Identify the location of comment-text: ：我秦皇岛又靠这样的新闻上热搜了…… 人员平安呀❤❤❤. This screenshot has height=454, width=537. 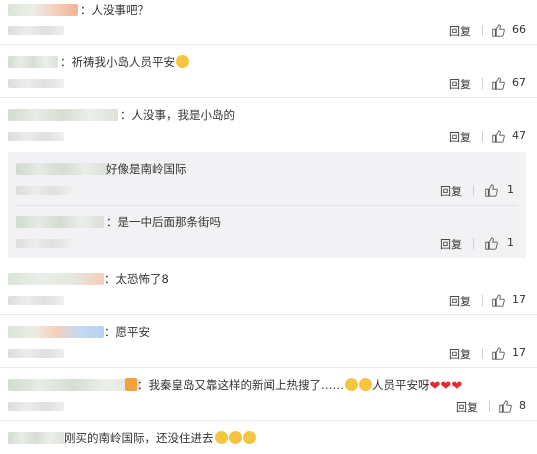
(293, 385).